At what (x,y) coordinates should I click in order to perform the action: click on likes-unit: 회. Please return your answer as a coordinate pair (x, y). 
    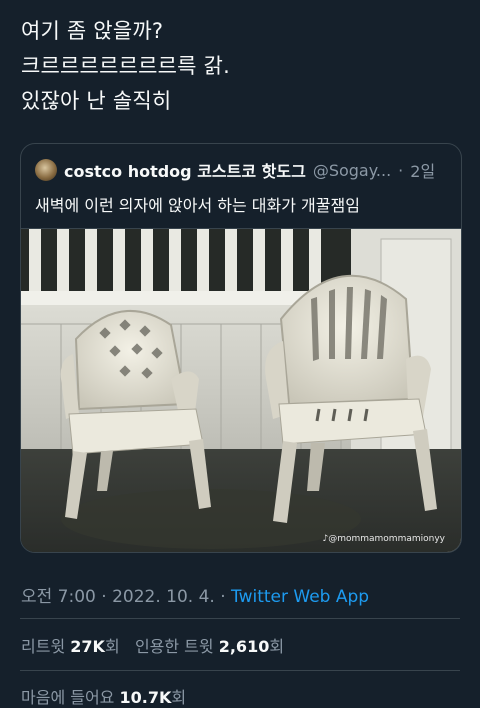
    Looking at the image, I should click on (179, 697).